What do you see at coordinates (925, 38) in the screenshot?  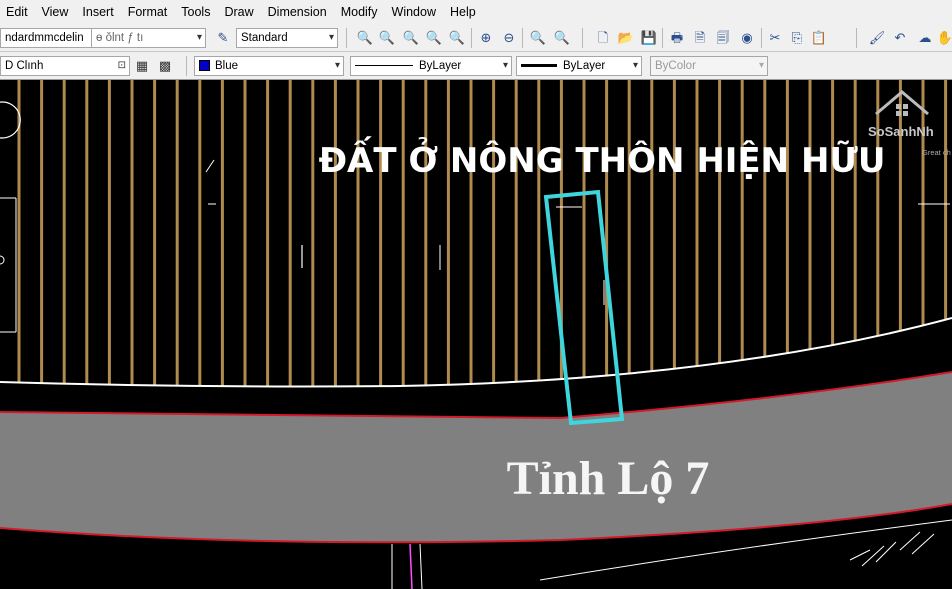 I see `redo-icon: ☁` at bounding box center [925, 38].